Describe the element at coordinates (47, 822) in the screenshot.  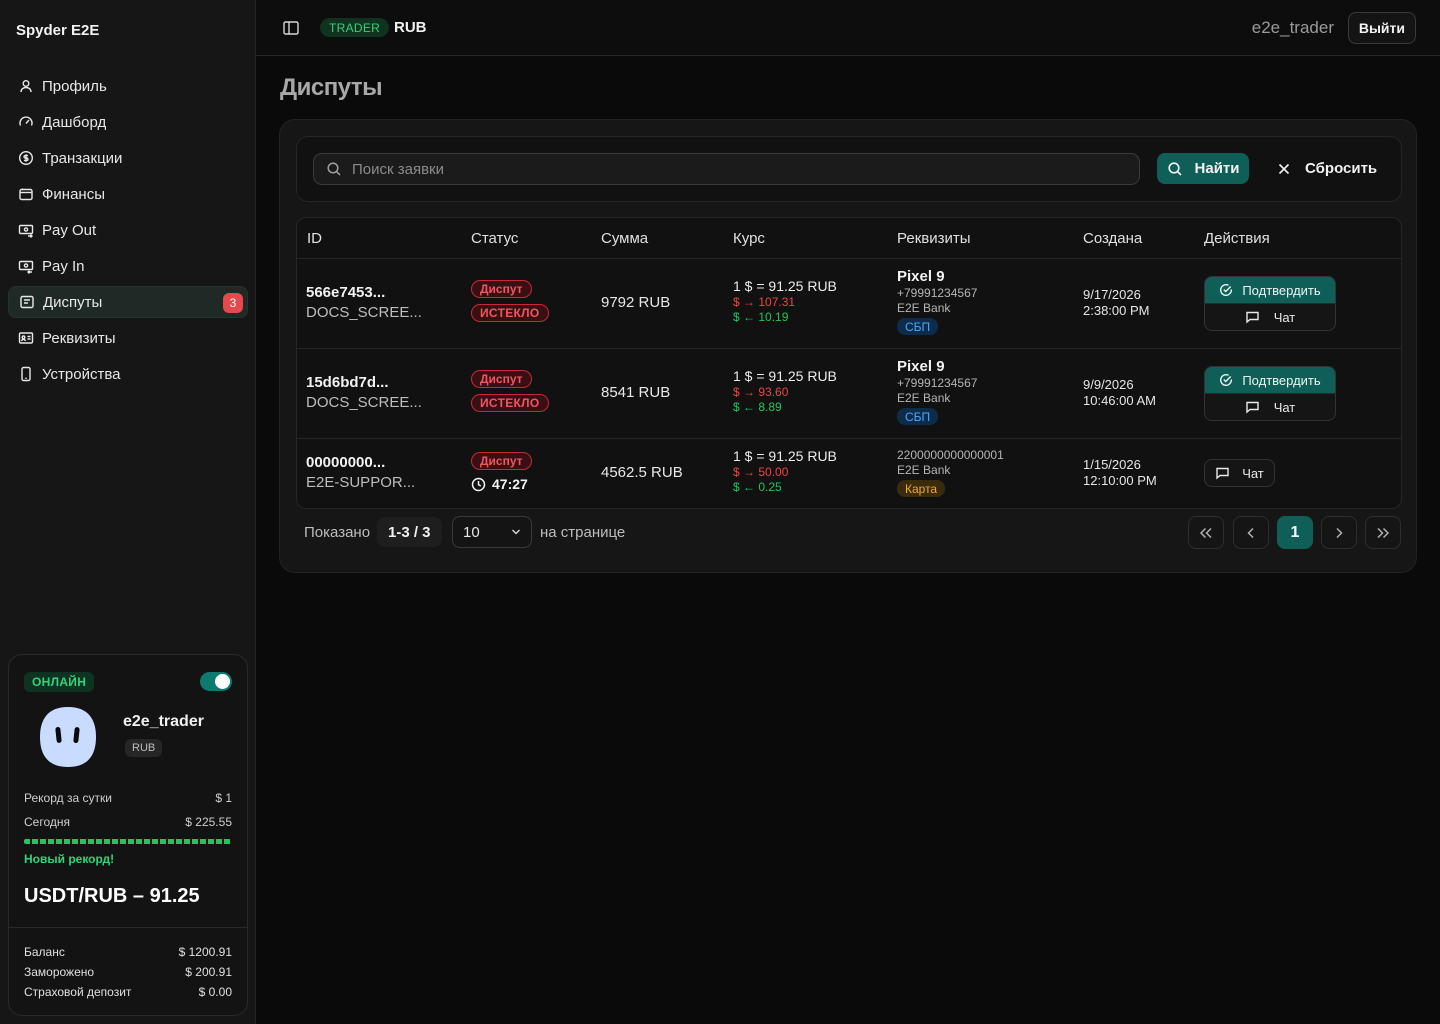
I see `today-label: Сегодня` at that location.